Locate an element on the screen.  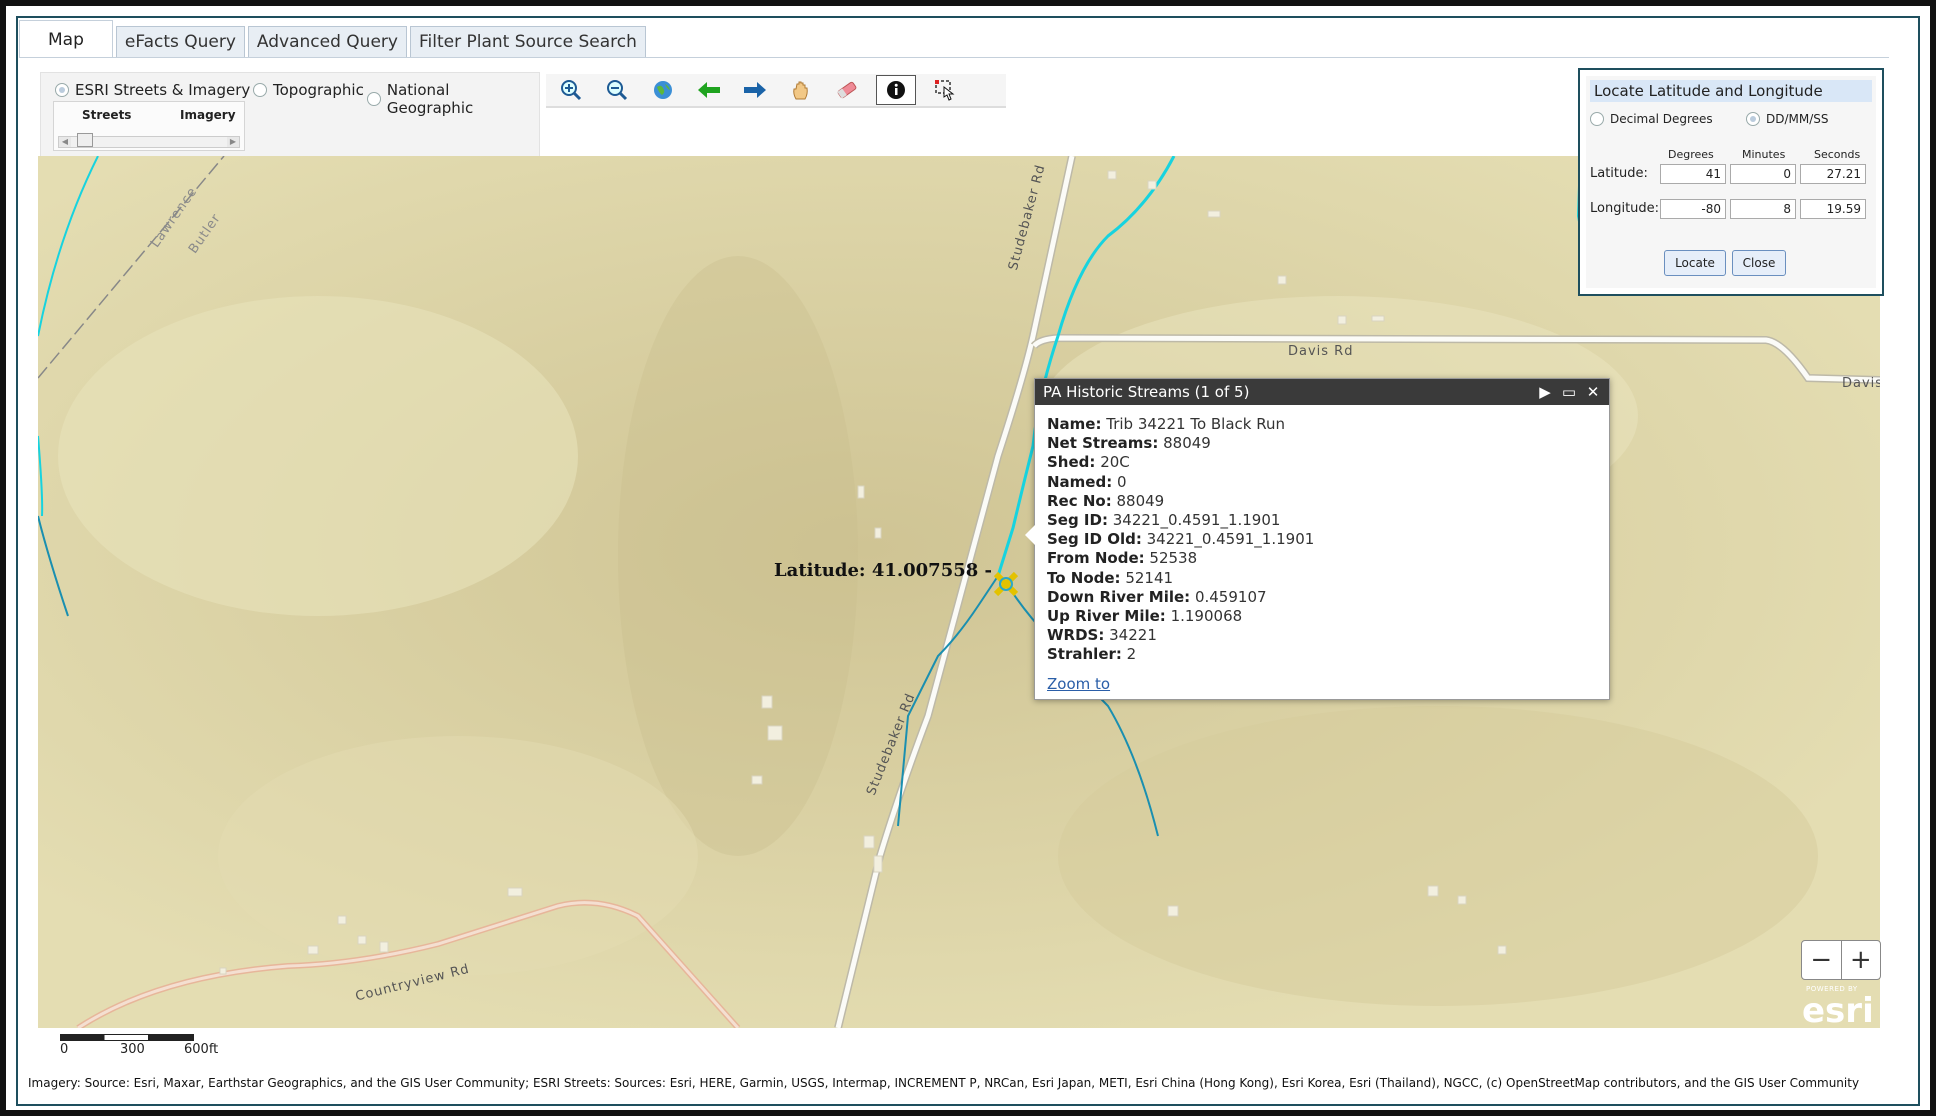
slider-left-arrow-icon: ◀ is located at coordinates (65, 142).